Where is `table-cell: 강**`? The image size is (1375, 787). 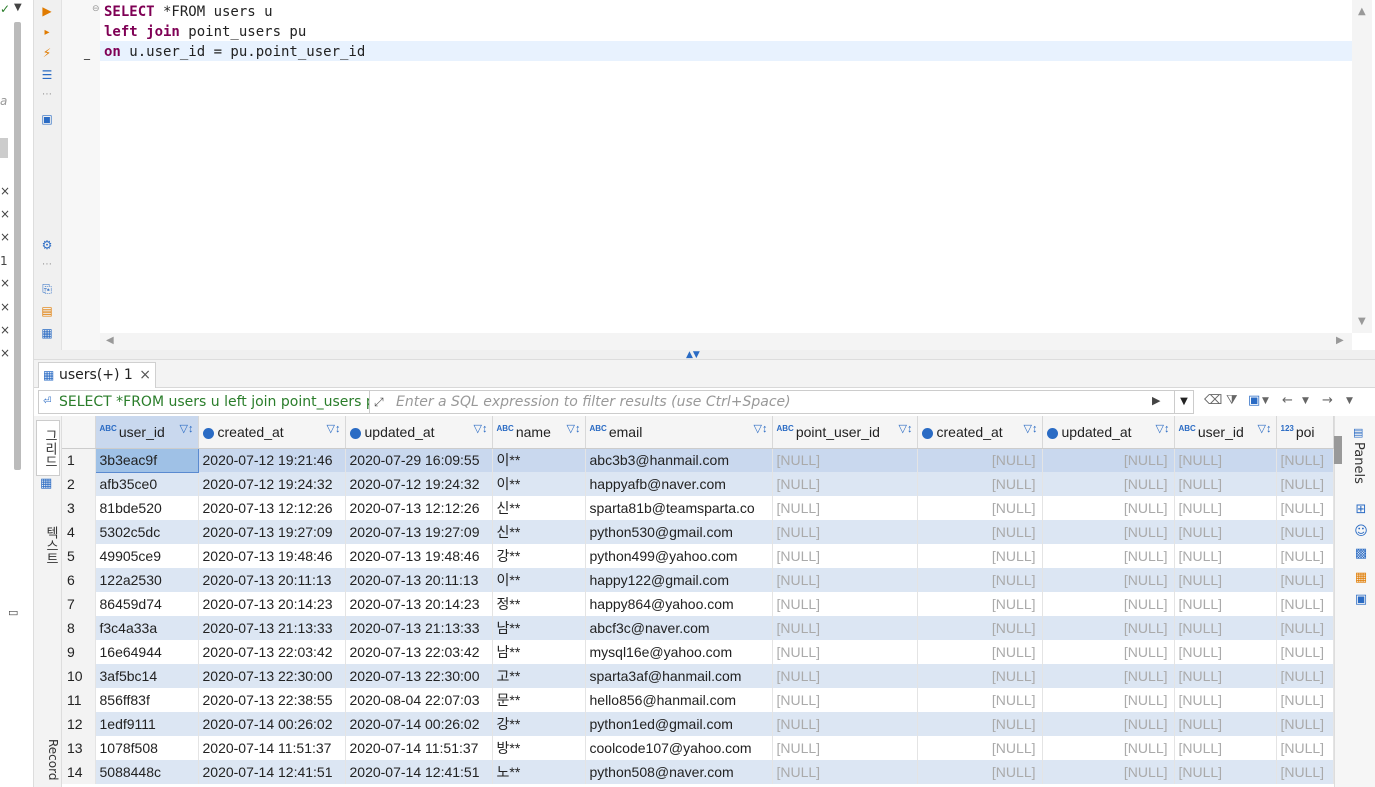
table-cell: 강** is located at coordinates (539, 556).